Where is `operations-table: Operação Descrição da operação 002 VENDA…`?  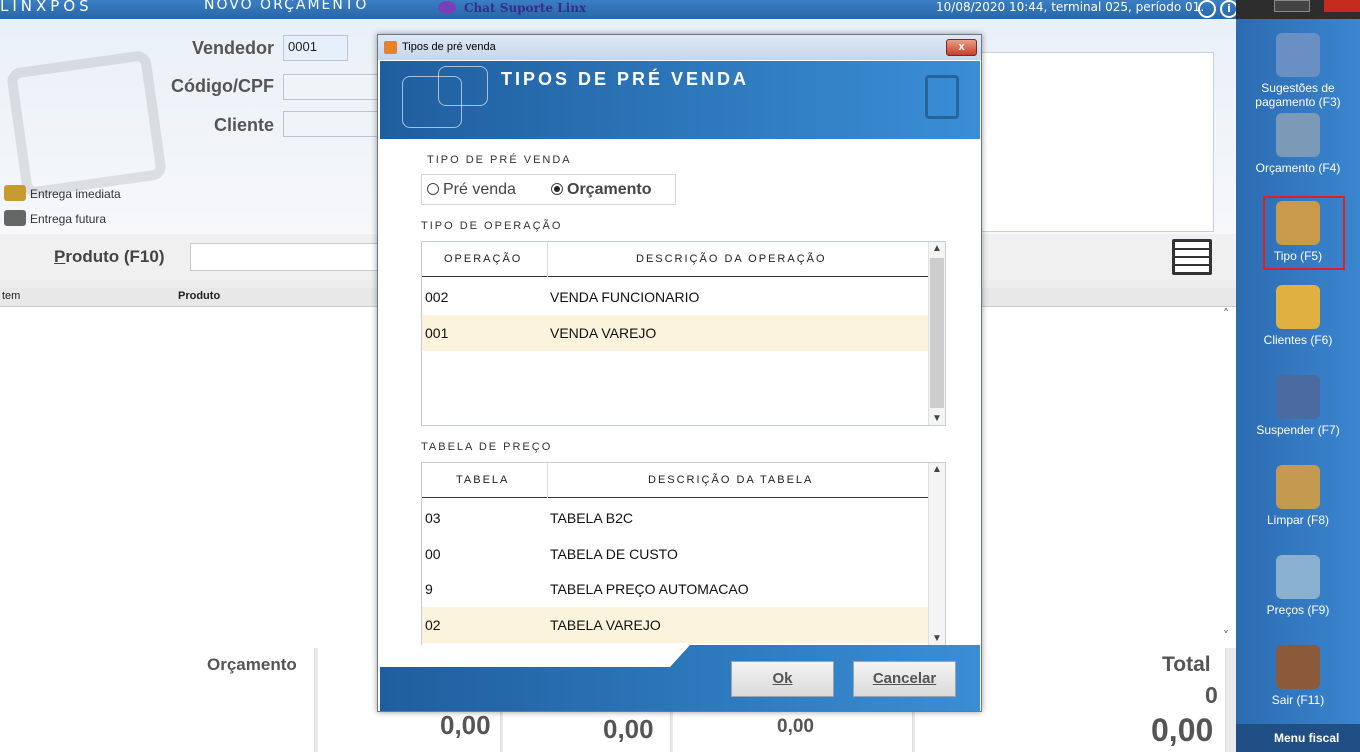 operations-table: Operação Descrição da operação 002 VENDA… is located at coordinates (683, 333).